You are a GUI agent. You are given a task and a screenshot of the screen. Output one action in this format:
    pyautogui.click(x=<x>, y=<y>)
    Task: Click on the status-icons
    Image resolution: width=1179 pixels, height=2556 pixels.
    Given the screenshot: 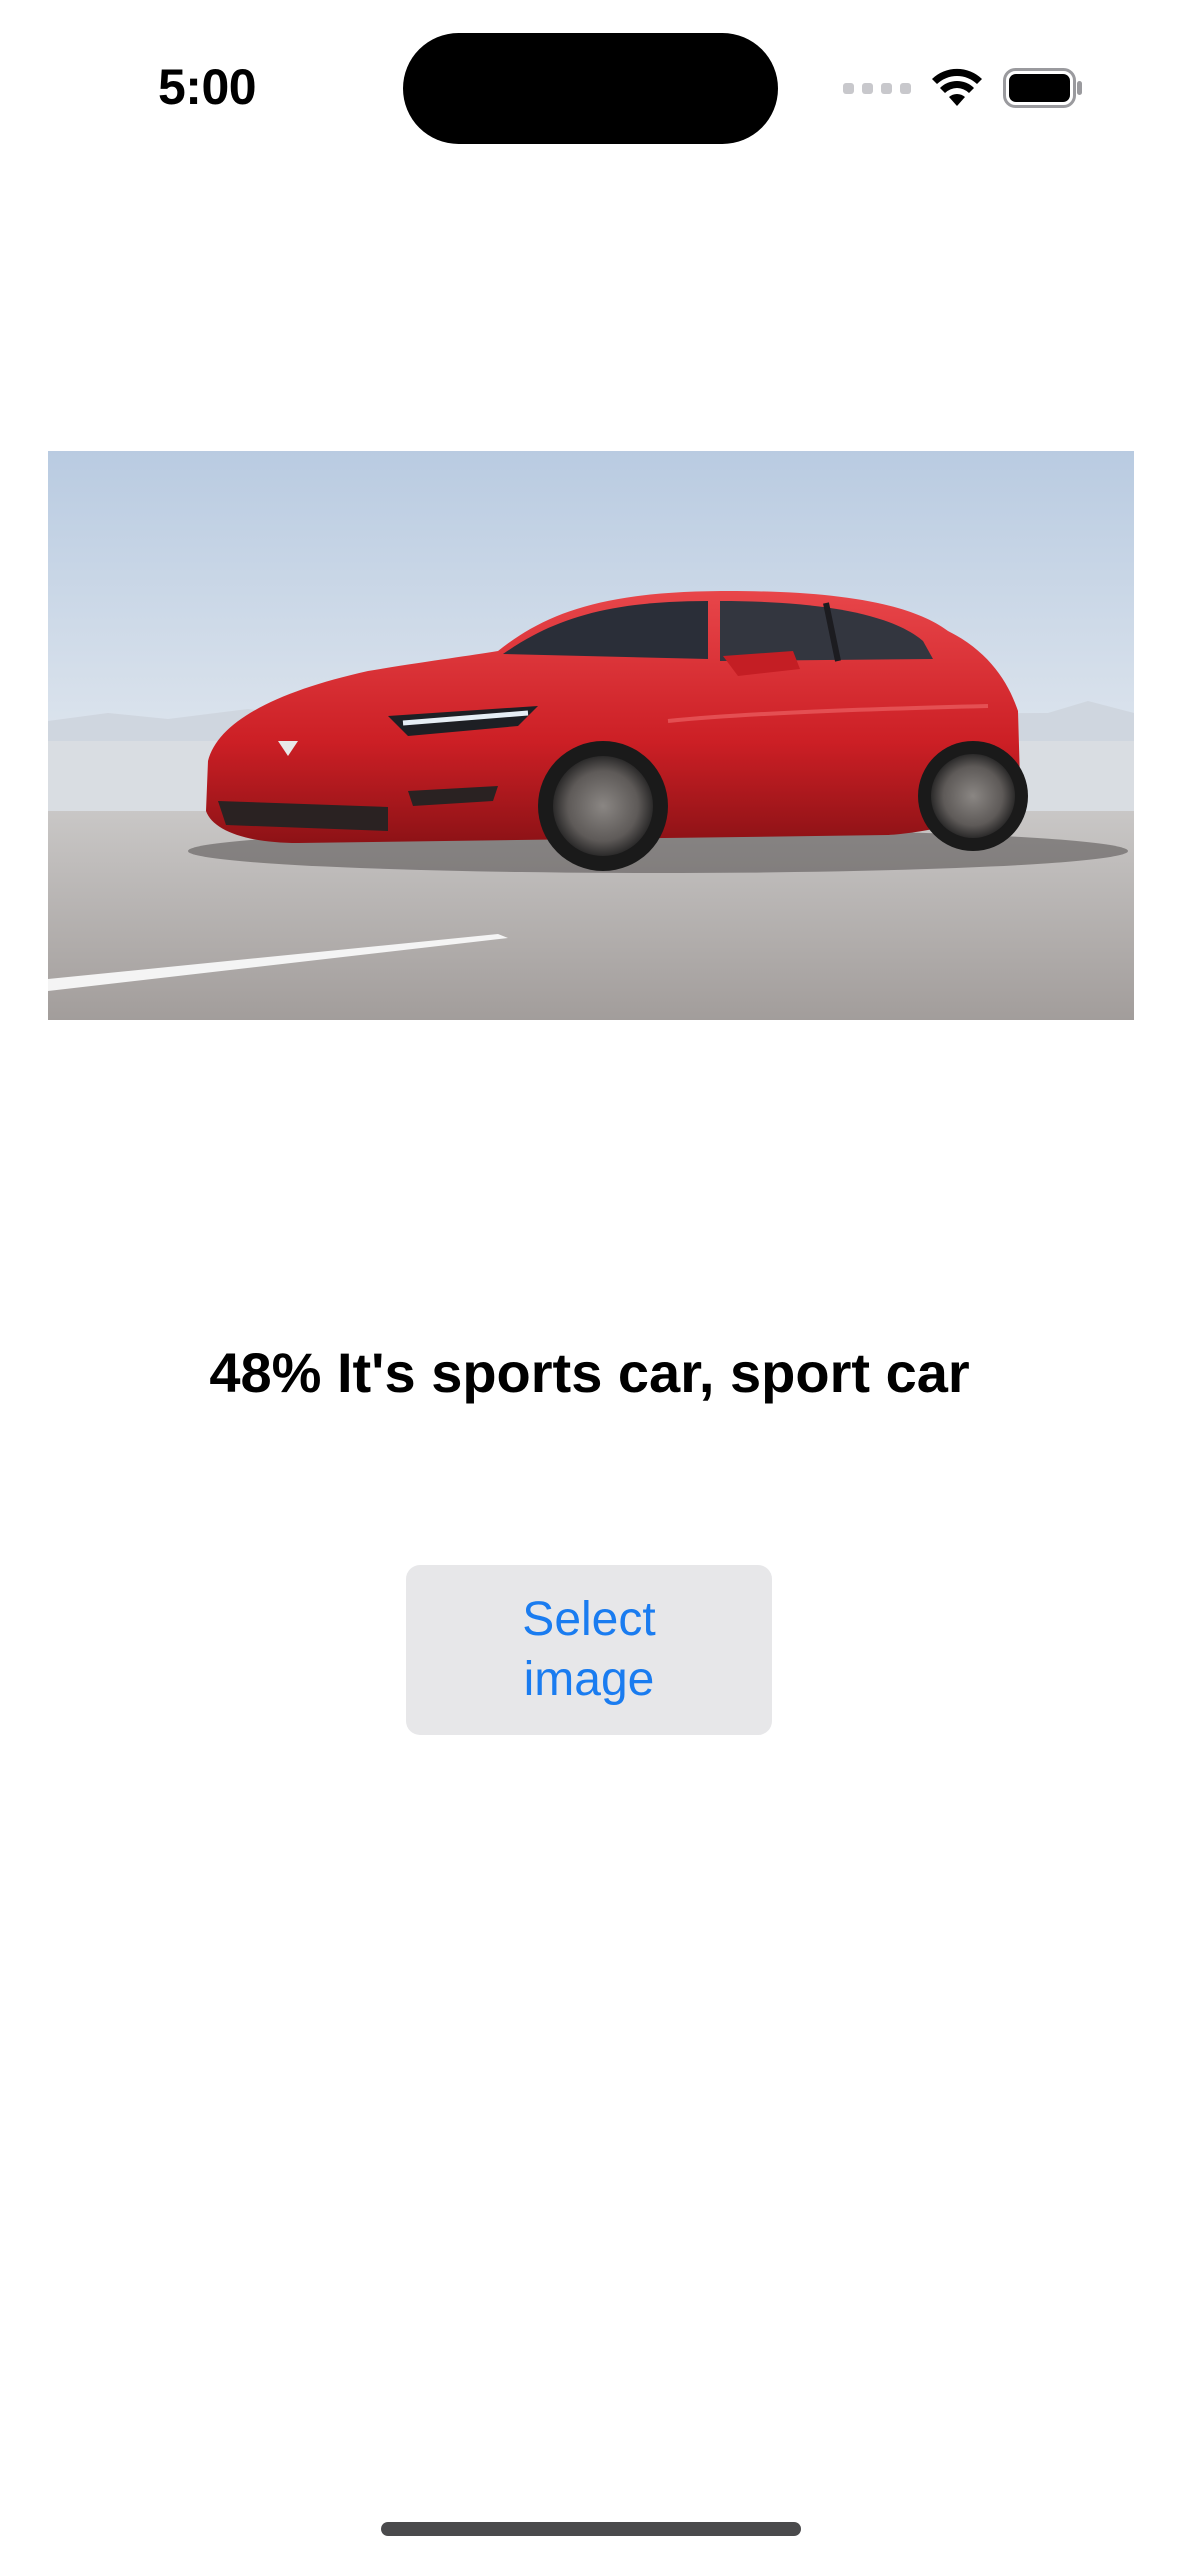 What is the action you would take?
    pyautogui.click(x=963, y=88)
    